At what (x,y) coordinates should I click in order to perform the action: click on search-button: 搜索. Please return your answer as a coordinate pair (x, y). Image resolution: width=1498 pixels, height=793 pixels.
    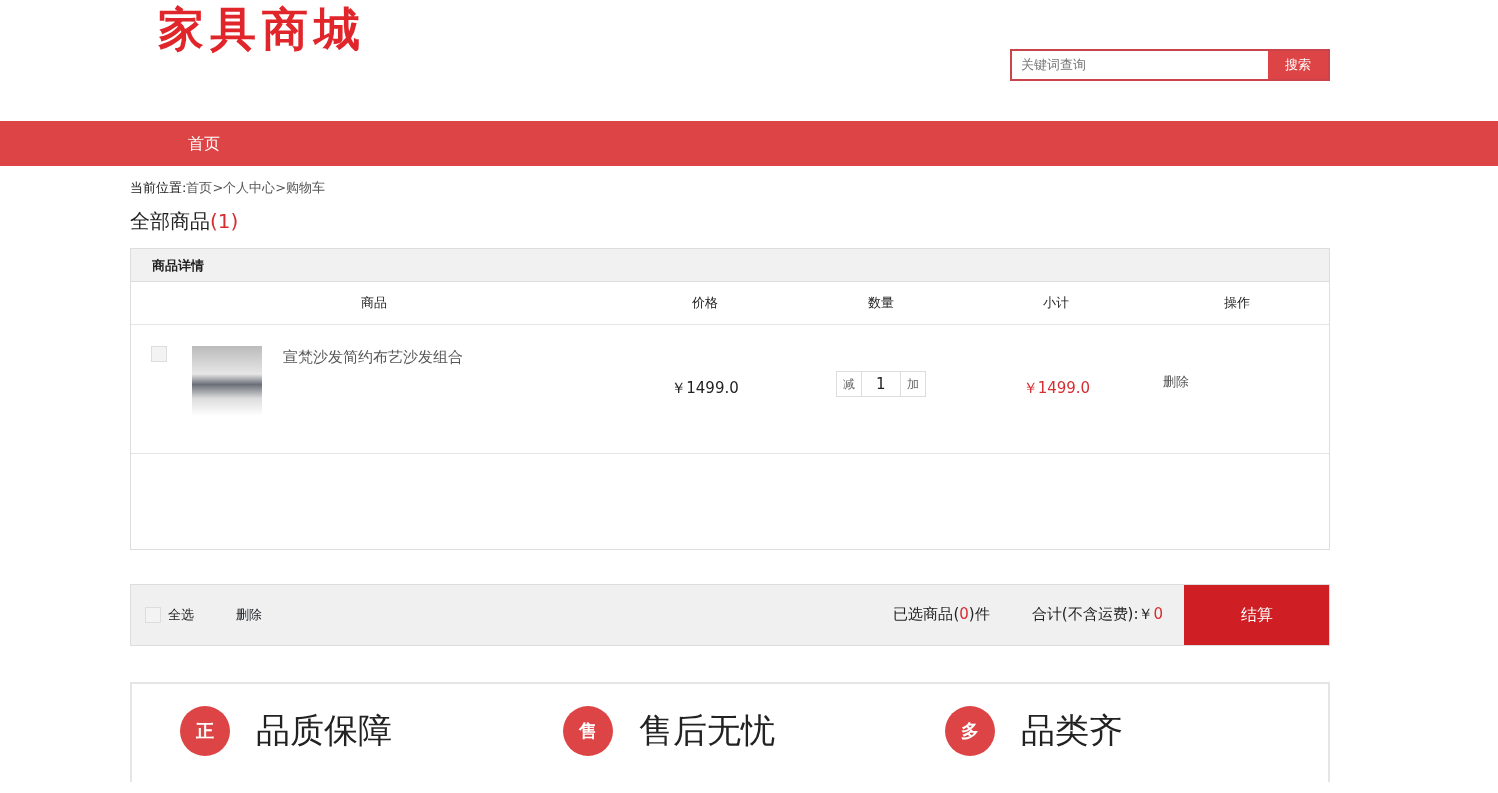
    Looking at the image, I should click on (1298, 65).